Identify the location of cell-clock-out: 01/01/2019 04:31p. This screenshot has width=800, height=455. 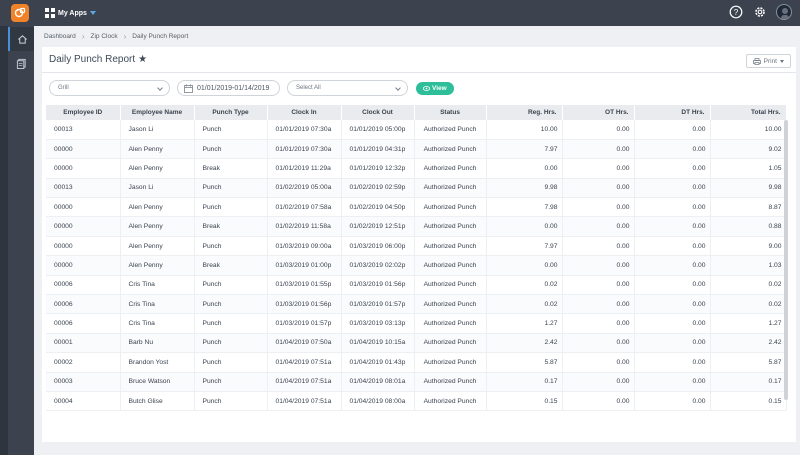
(378, 149).